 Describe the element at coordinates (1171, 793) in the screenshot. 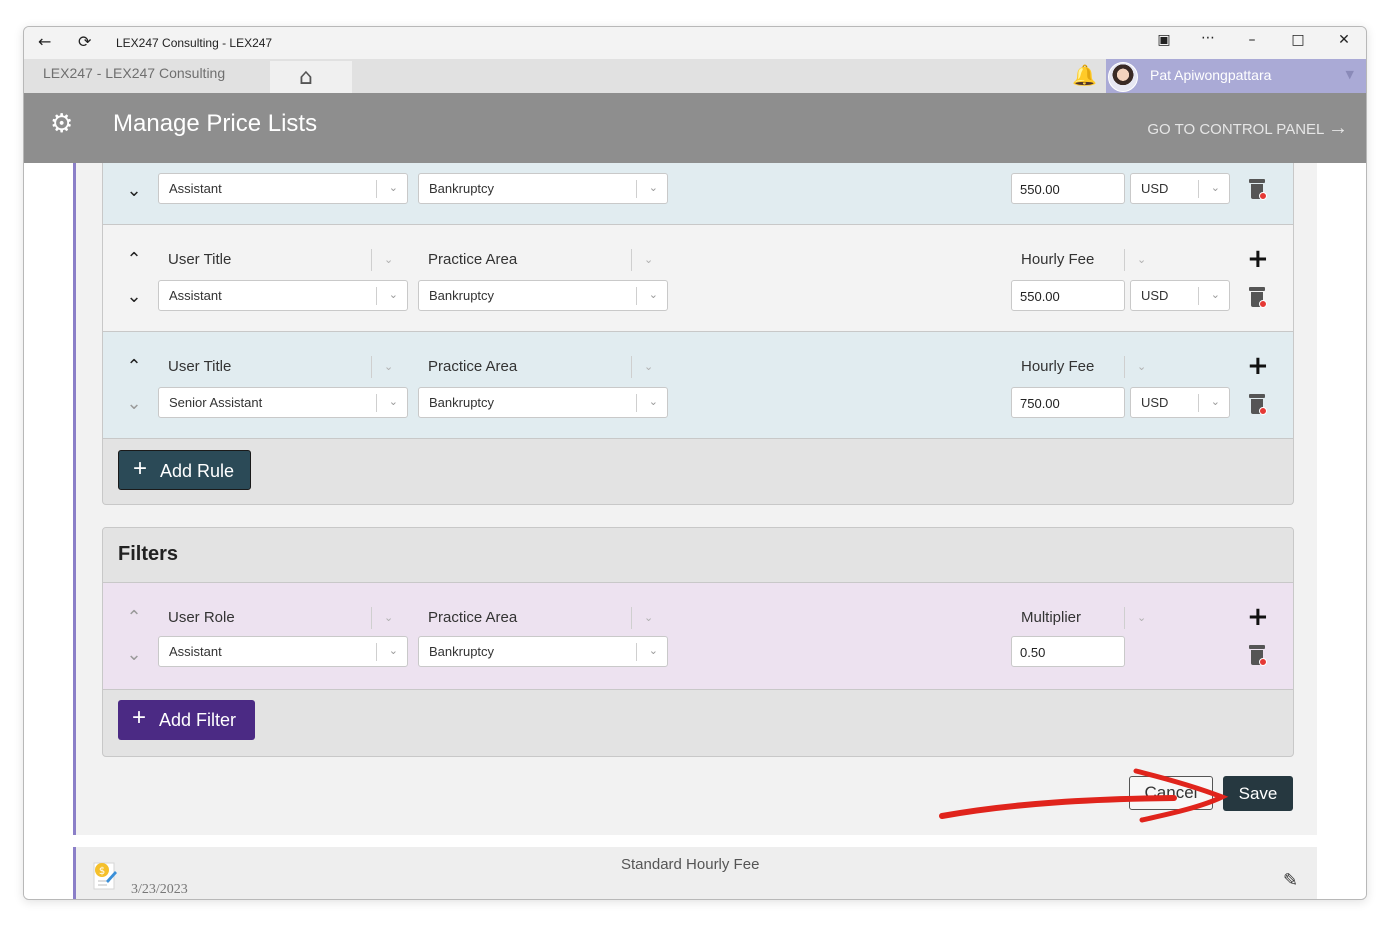

I see `cancel-button: Cancel` at that location.